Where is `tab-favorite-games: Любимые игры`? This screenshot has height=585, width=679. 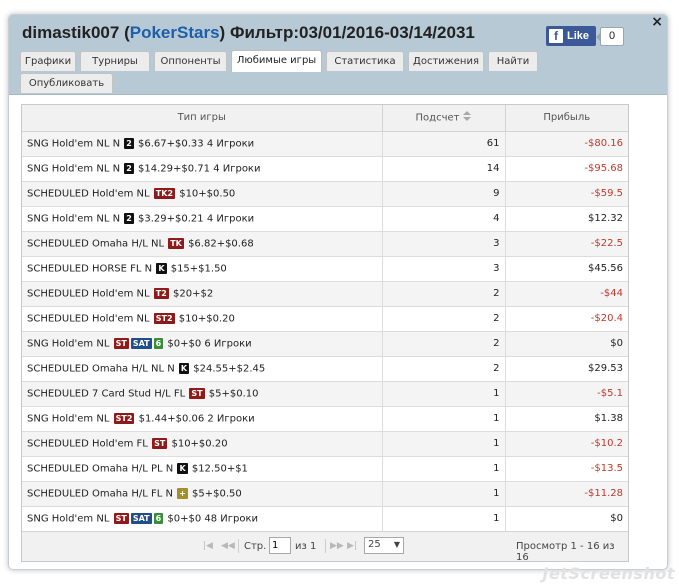 tab-favorite-games: Любимые игры is located at coordinates (276, 61).